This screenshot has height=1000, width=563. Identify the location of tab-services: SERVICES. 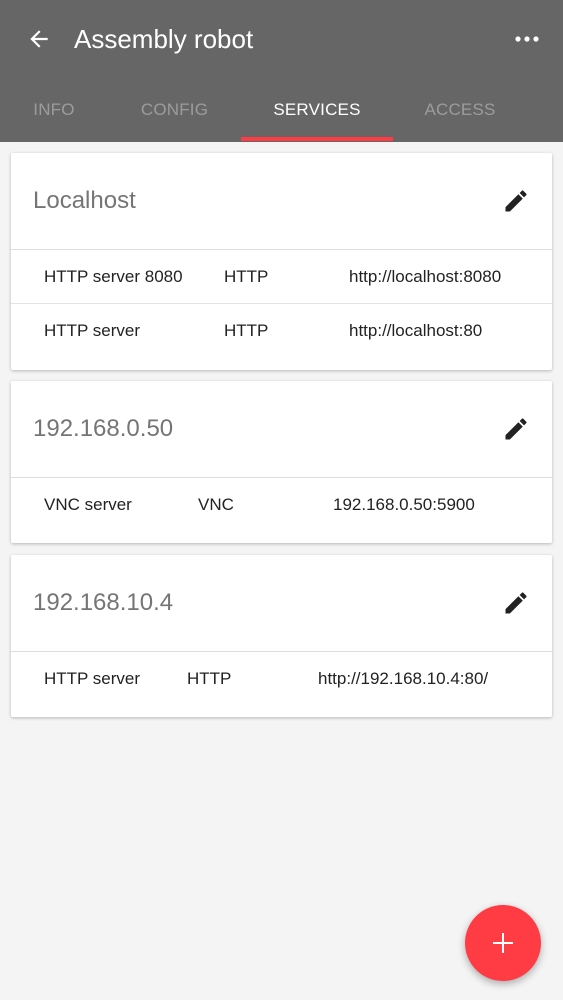
(317, 110).